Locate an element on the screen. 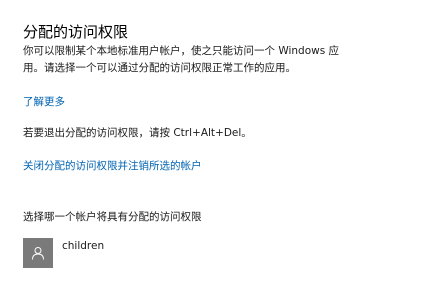 This screenshot has height=282, width=423. exit-hint-text: 若要退出分配的访问权限，请按 Ctrl+Alt+Del。 is located at coordinates (137, 133).